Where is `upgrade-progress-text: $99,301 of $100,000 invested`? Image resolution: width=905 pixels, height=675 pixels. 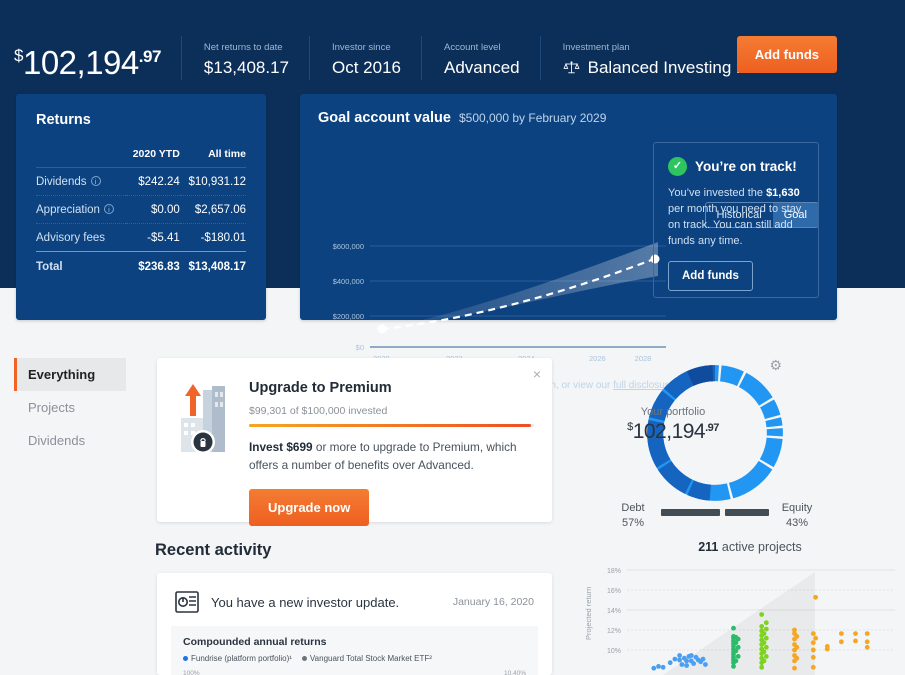
upgrade-progress-text: $99,301 of $100,000 invested is located at coordinates (318, 411).